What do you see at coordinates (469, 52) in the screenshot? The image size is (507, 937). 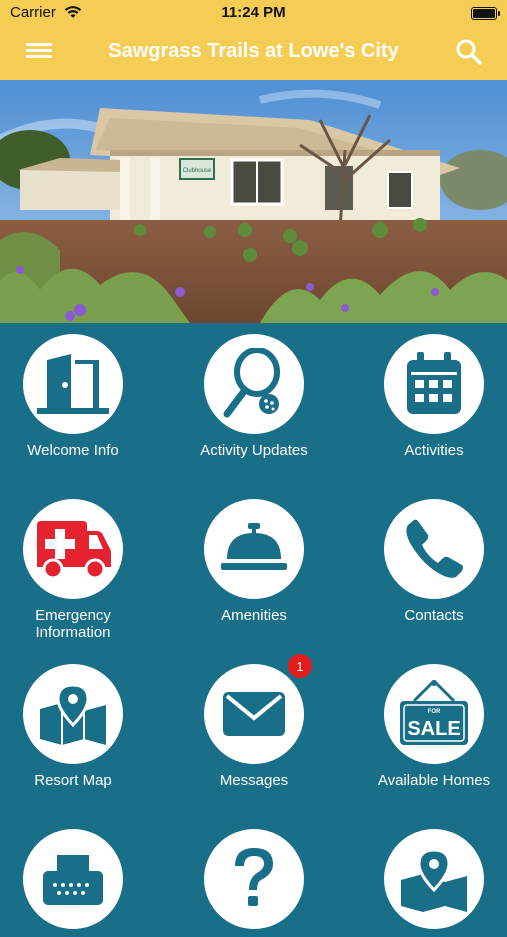 I see `search-icon` at bounding box center [469, 52].